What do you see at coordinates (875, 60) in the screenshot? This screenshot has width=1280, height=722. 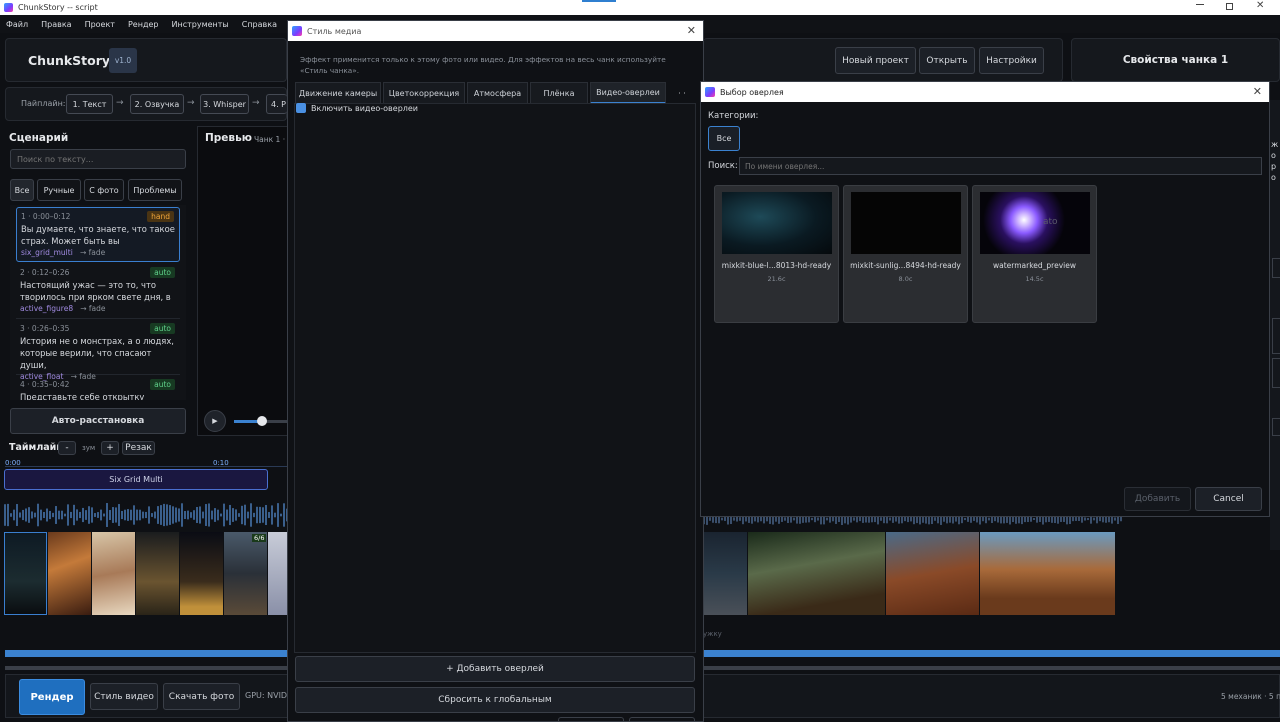 I see `new-project-button: Новый проект` at bounding box center [875, 60].